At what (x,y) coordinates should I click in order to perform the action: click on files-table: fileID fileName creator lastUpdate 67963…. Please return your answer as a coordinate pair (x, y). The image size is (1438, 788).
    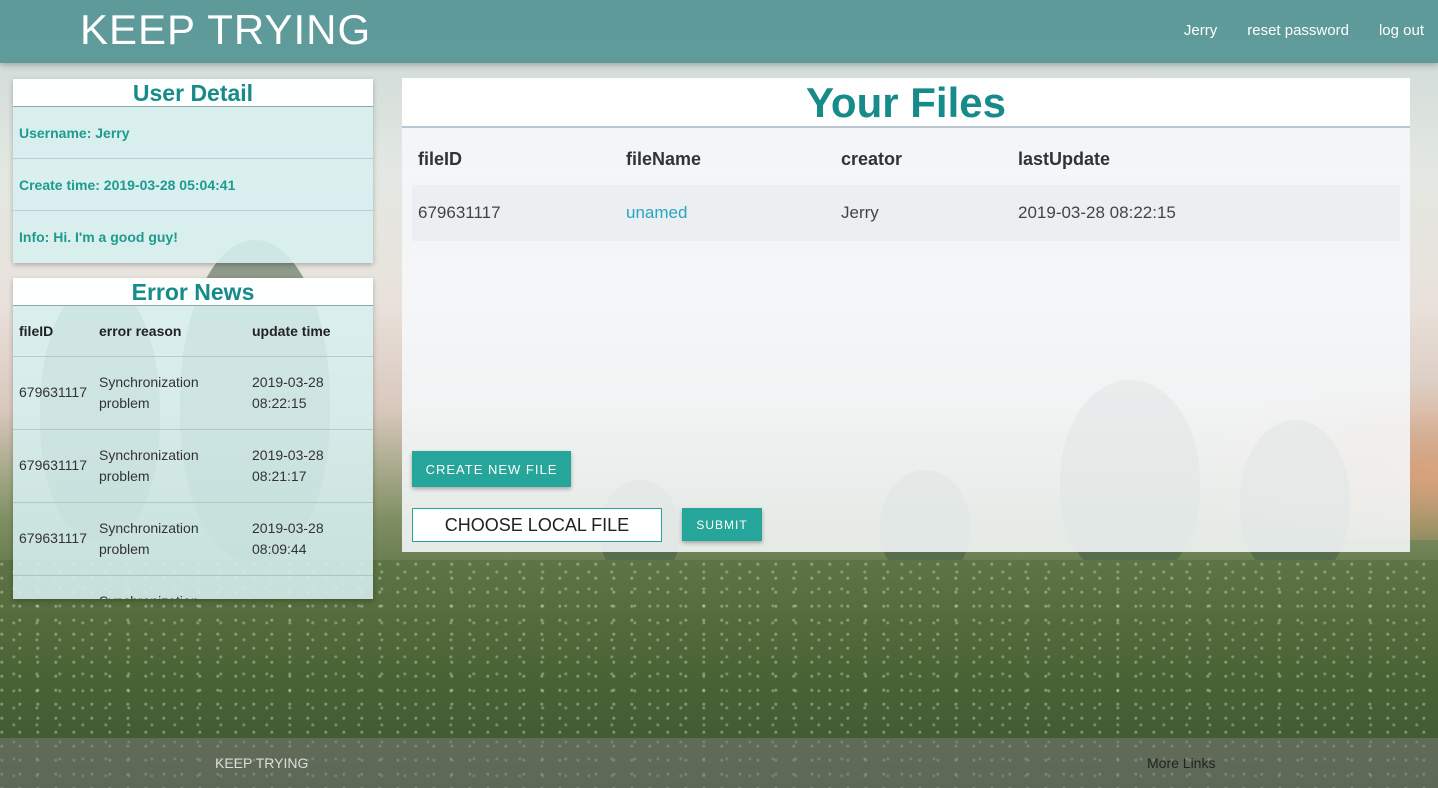
    Looking at the image, I should click on (906, 187).